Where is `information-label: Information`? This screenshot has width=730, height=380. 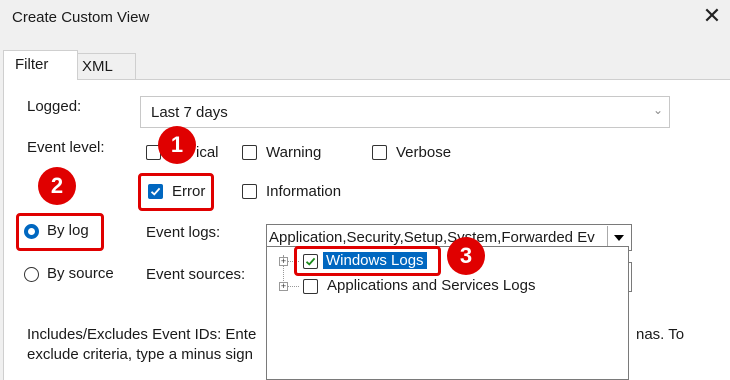 information-label: Information is located at coordinates (304, 191).